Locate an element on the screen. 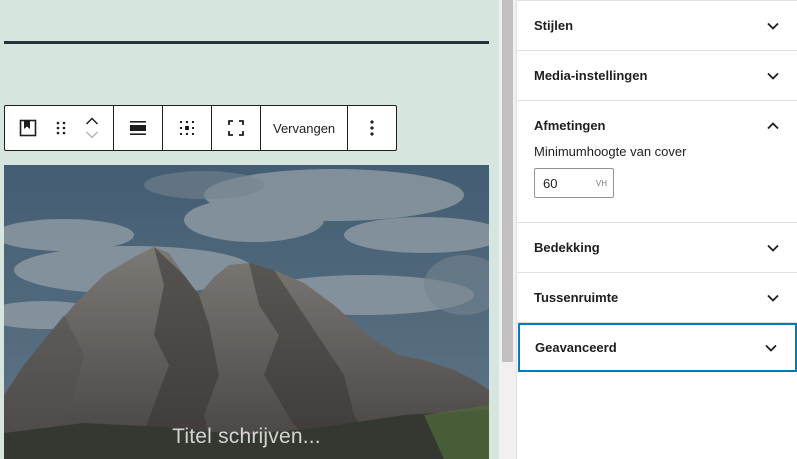 This screenshot has height=459, width=797. panel-toggle-advanced: Geavanceerd is located at coordinates (657, 347).